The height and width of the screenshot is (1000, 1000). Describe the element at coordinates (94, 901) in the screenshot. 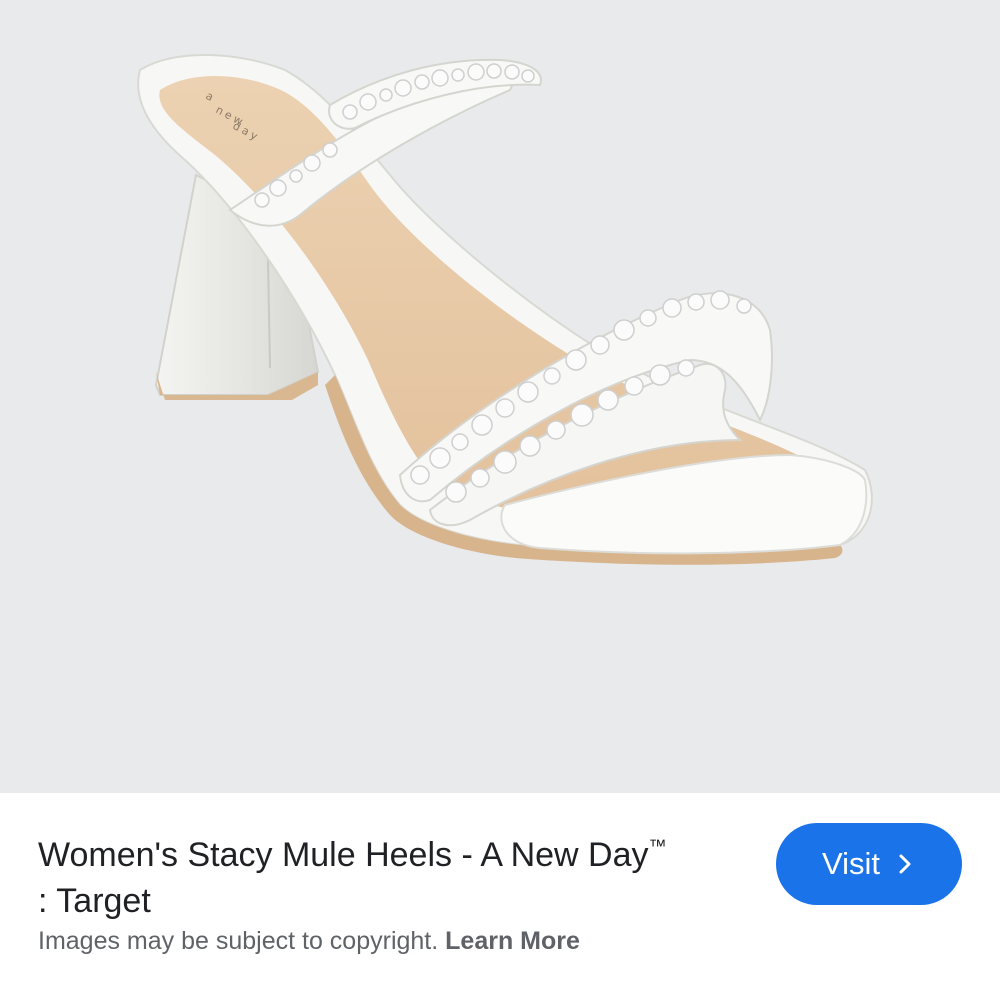

I see `result-source: : Target` at that location.